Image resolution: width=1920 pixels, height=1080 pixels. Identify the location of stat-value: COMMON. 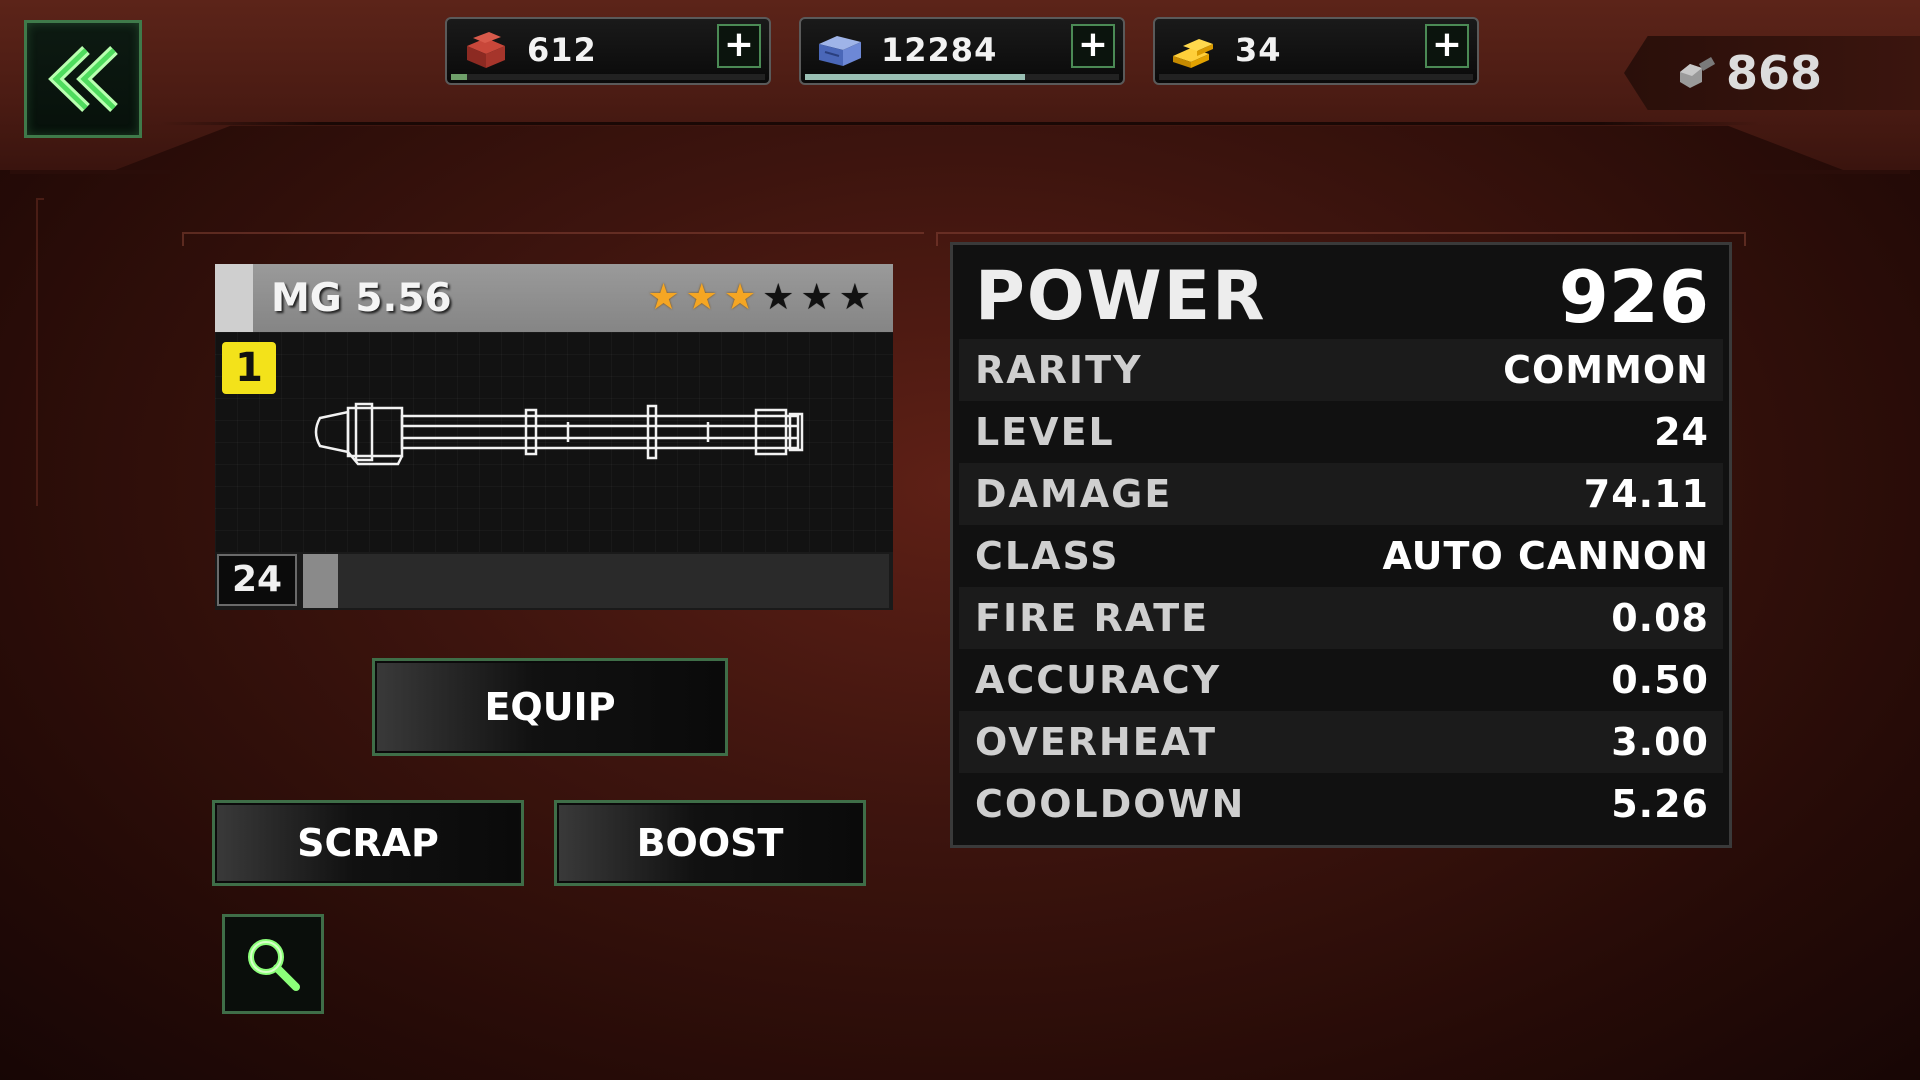
(1606, 370).